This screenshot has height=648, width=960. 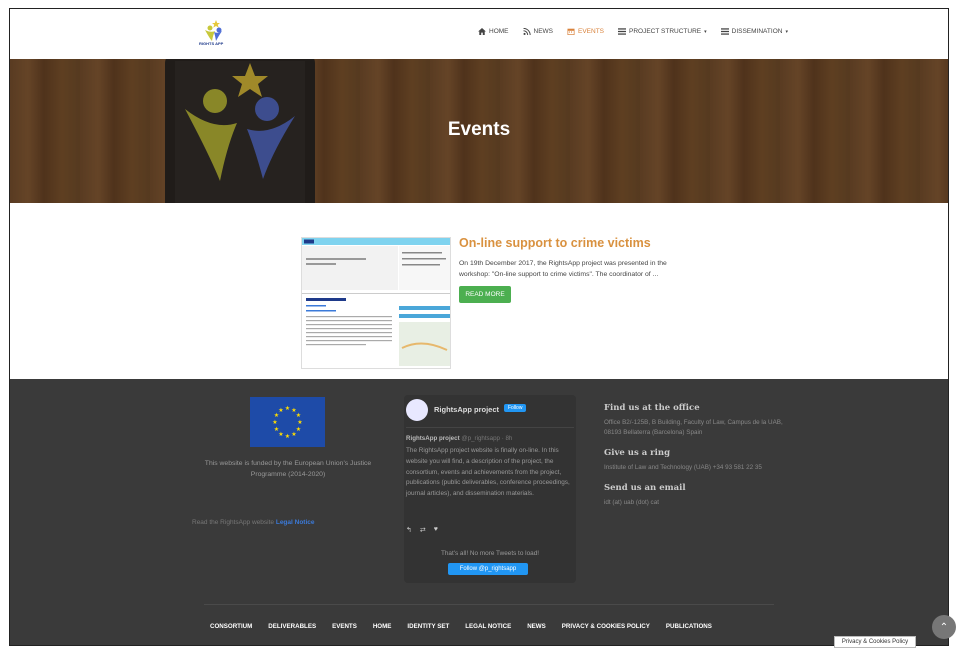 I want to click on nav-project-structure: Project structure ▾, so click(x=662, y=31).